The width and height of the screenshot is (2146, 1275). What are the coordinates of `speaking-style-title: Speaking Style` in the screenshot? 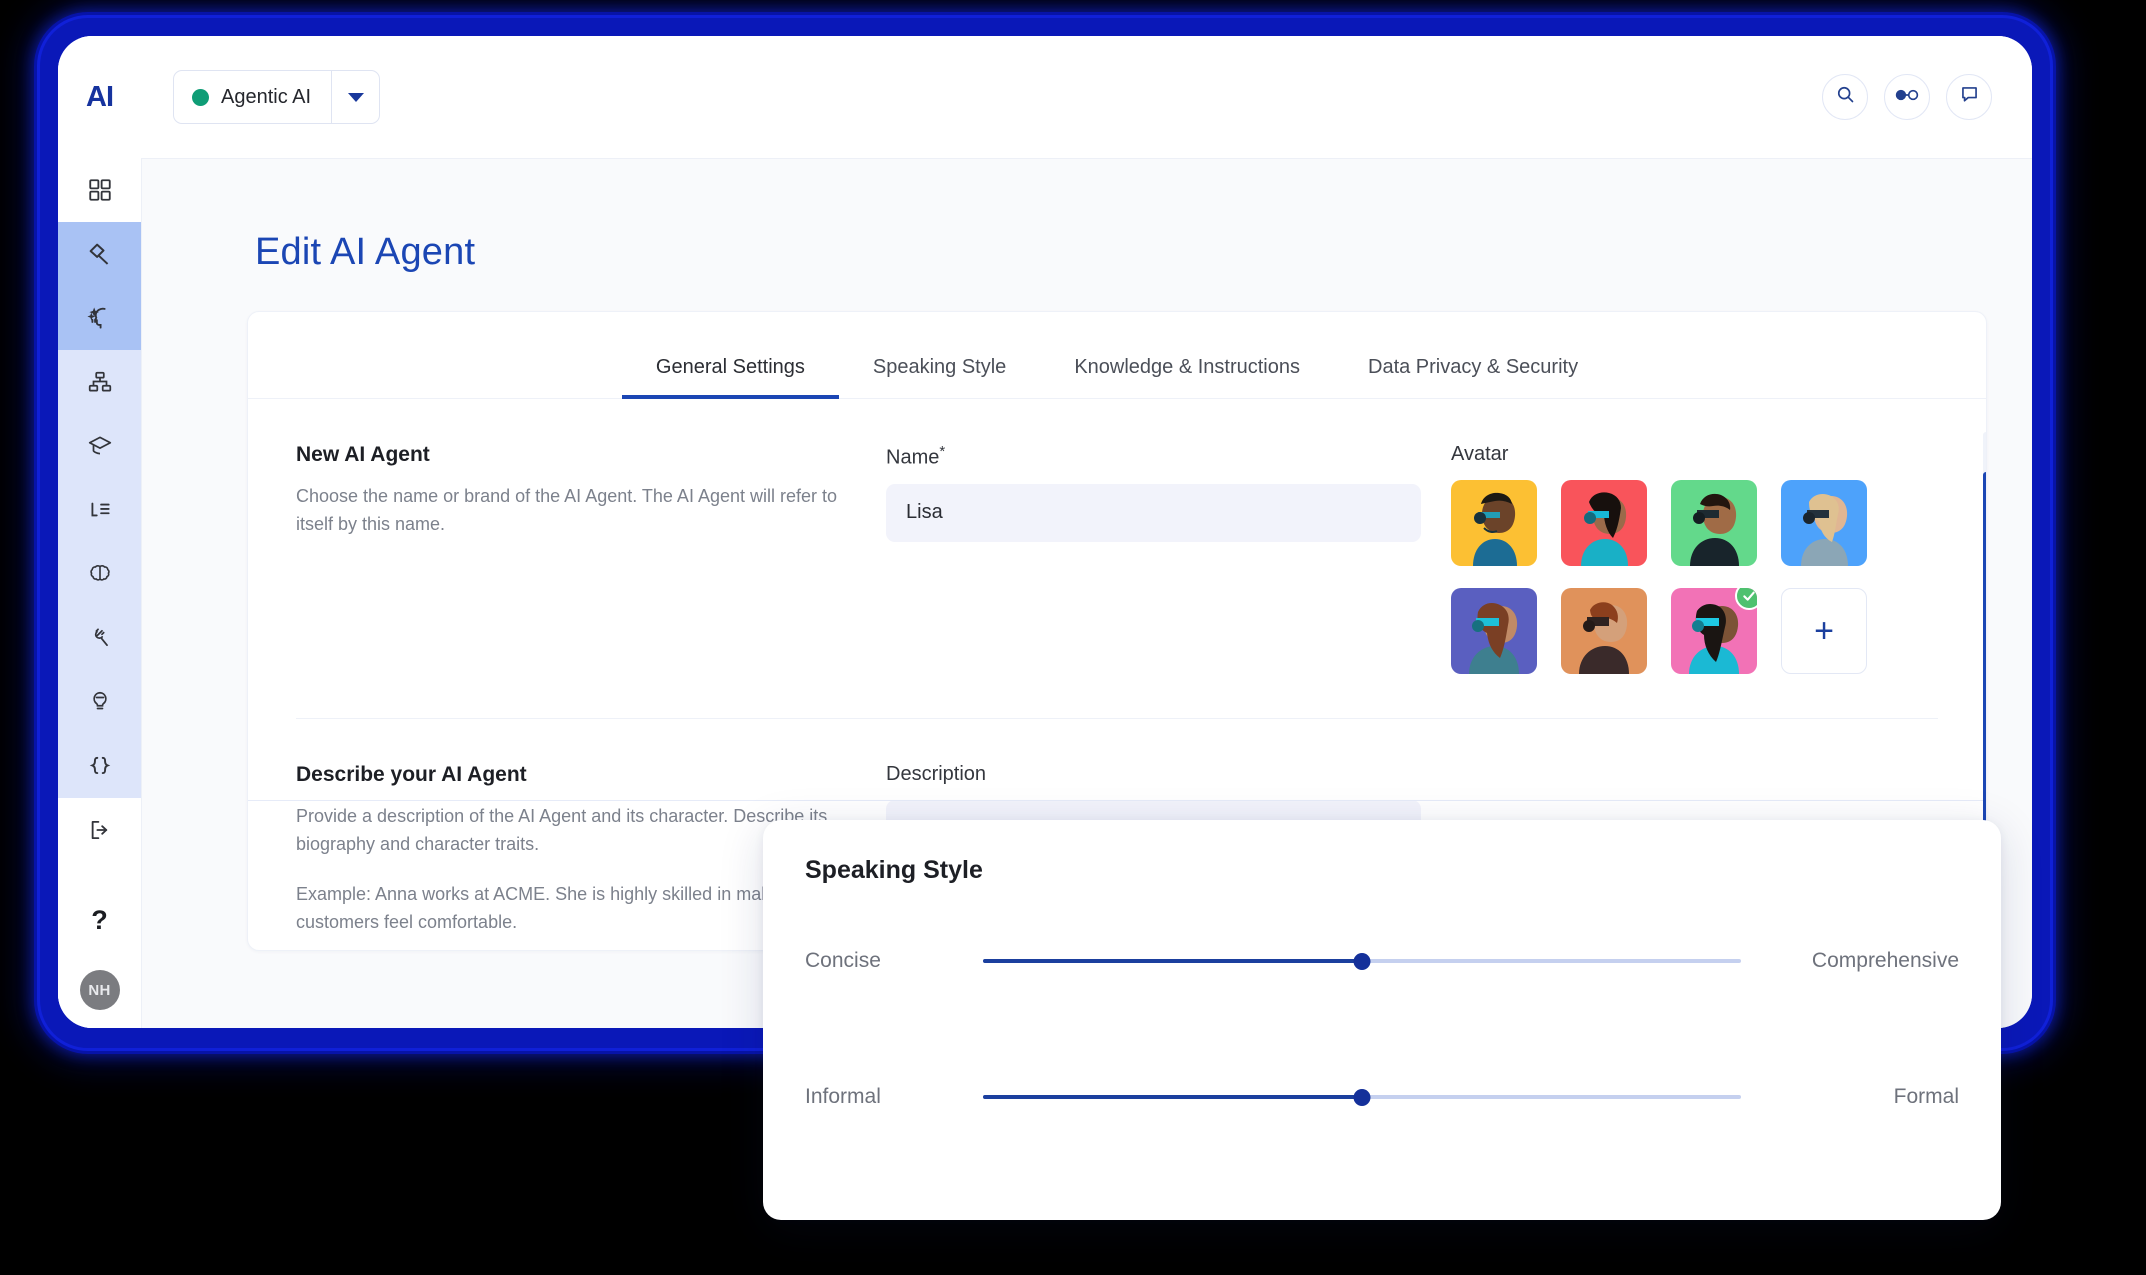 It's located at (894, 870).